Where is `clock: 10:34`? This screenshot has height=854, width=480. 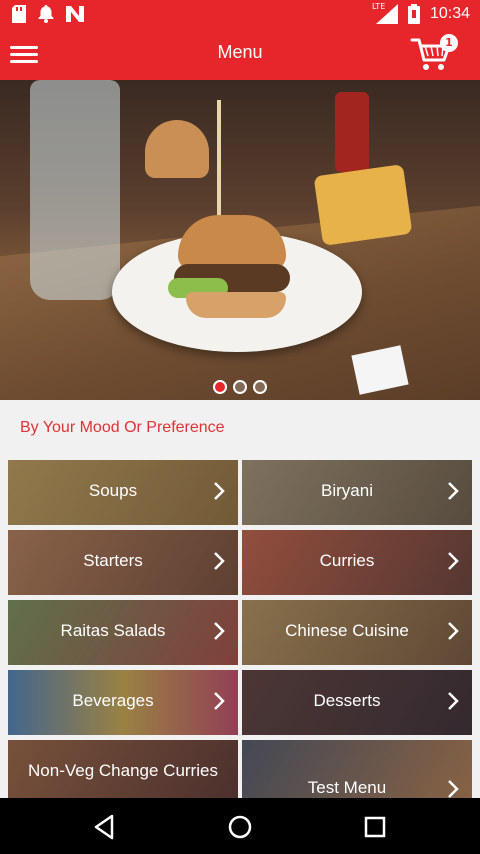 clock: 10:34 is located at coordinates (449, 13).